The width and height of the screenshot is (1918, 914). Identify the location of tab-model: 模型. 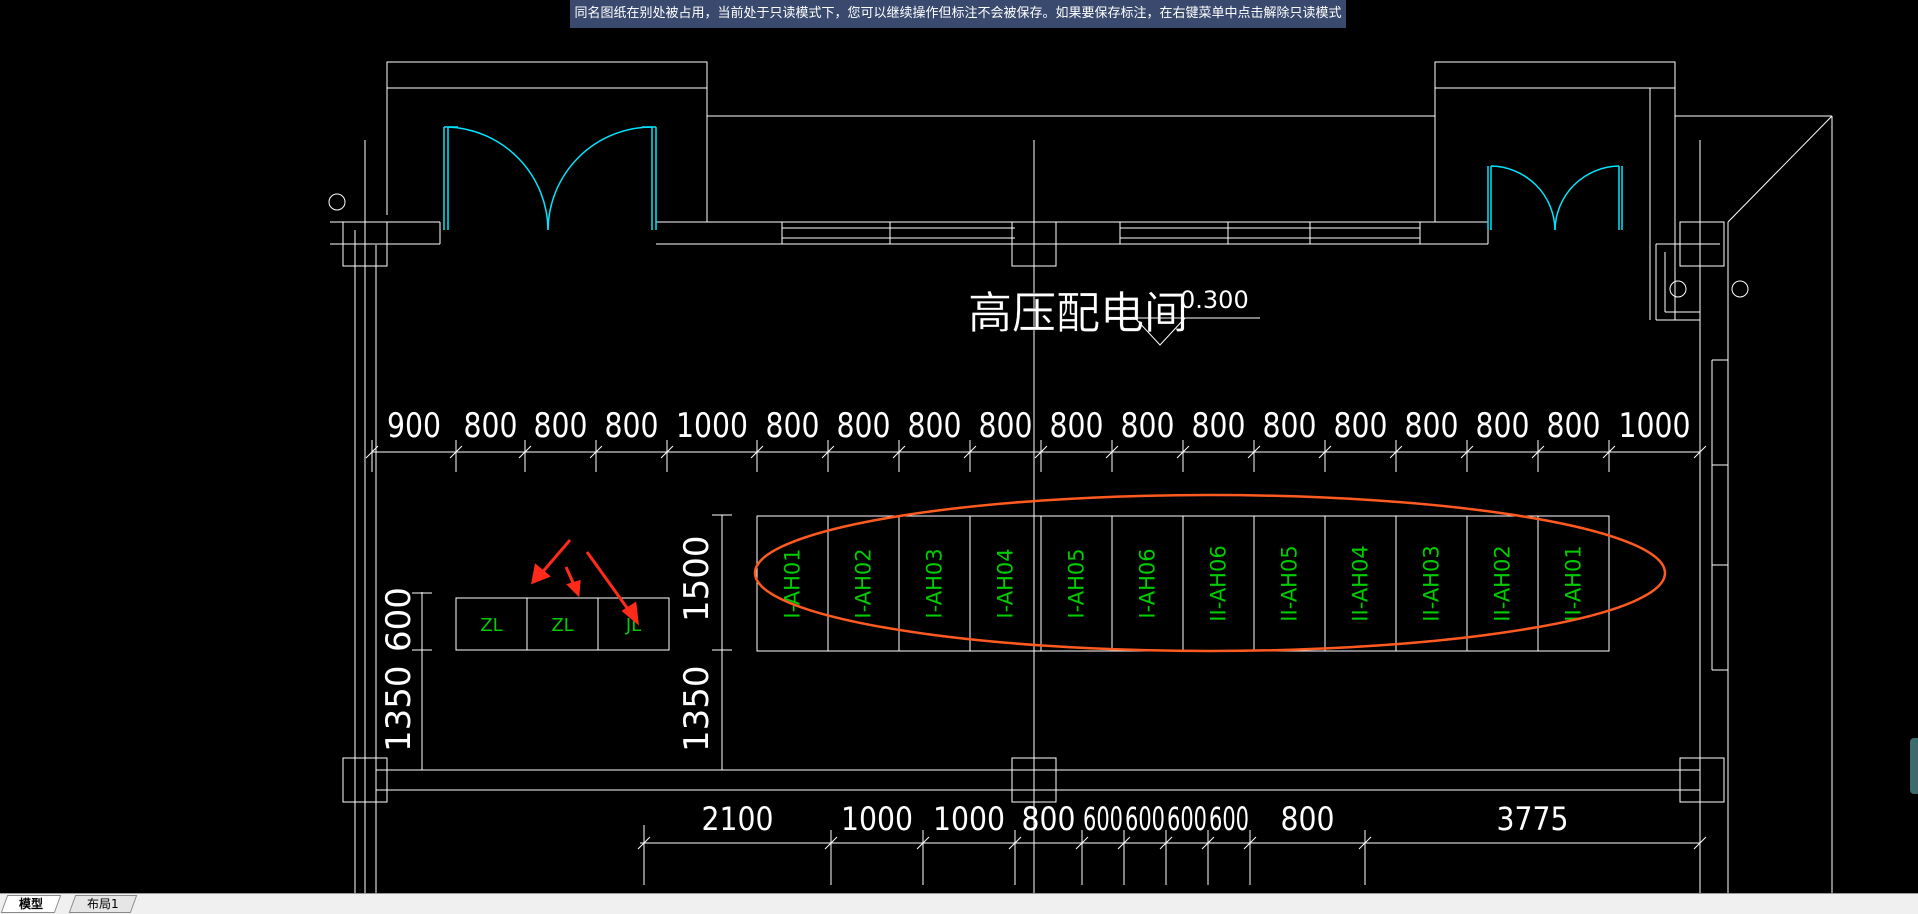
(31, 904).